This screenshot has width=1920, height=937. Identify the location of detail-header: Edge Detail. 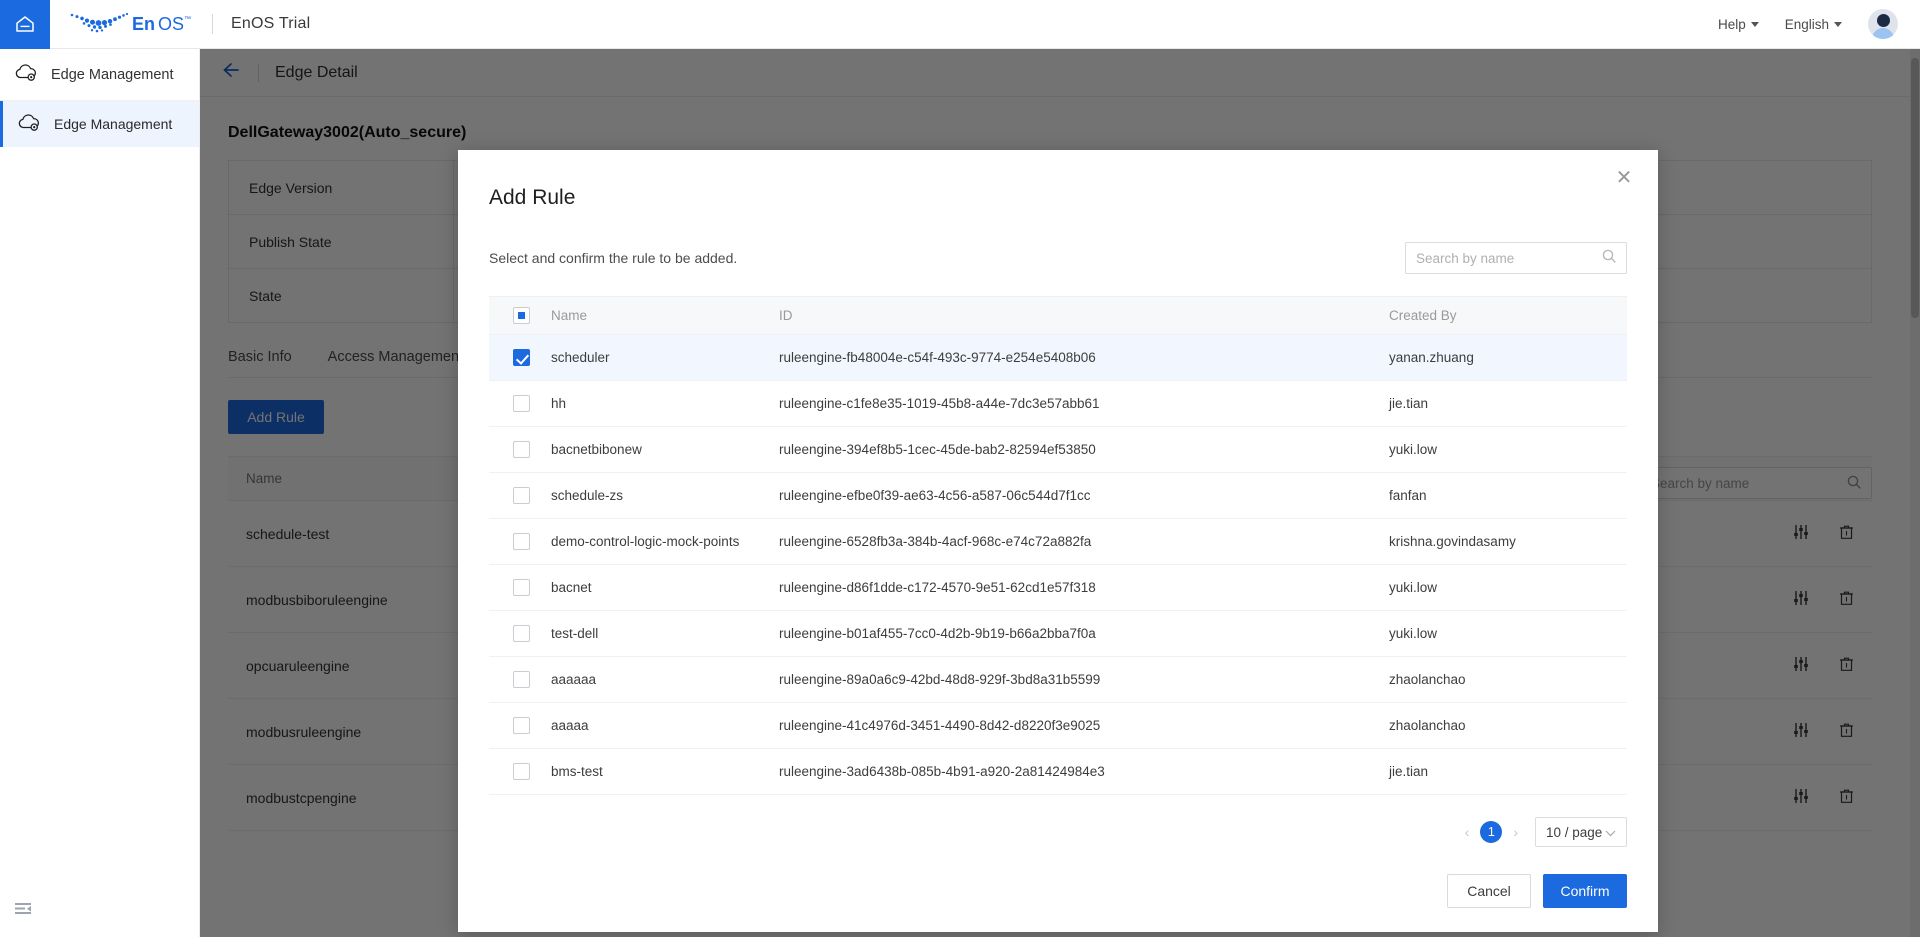
(1060, 73).